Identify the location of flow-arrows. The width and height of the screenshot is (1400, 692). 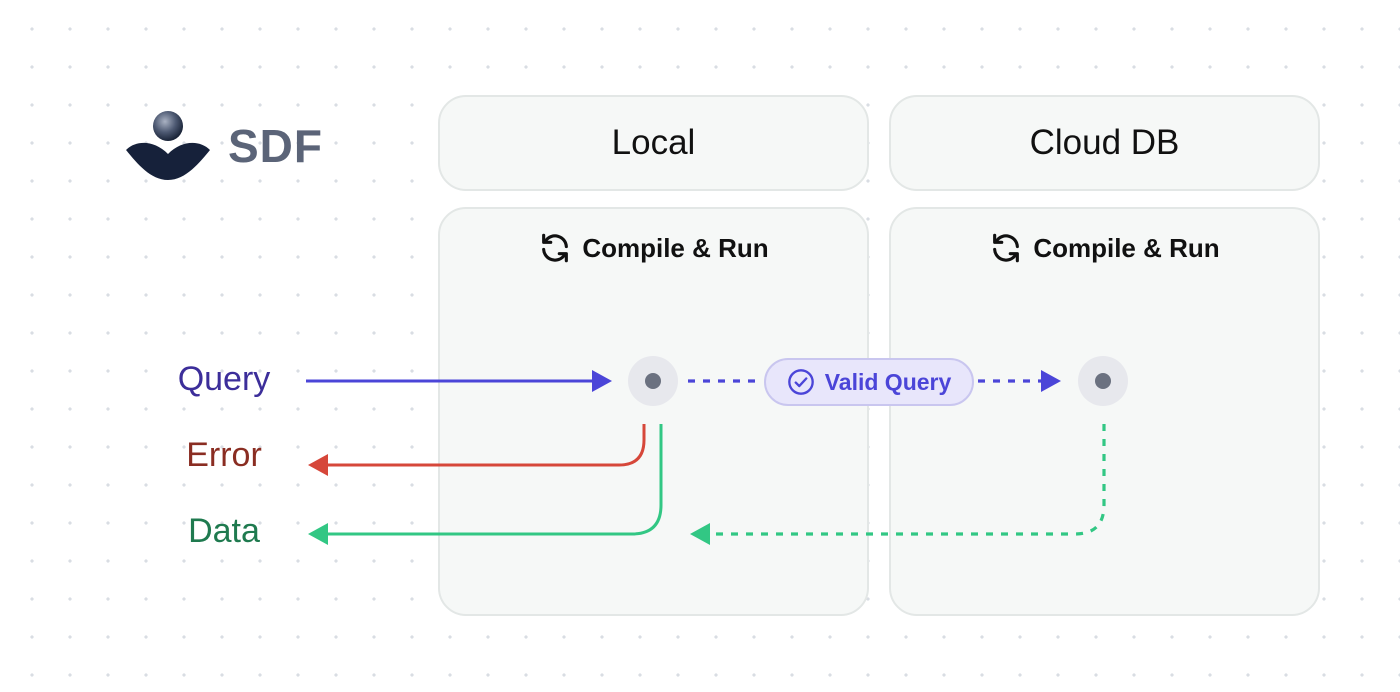
(706, 457).